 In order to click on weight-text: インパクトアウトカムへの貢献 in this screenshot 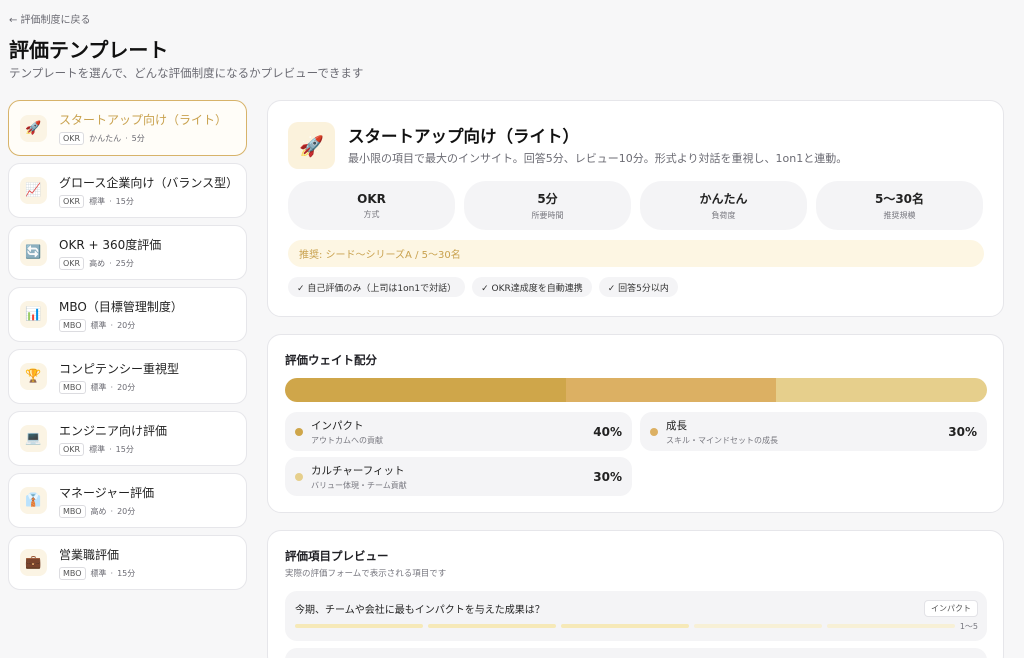, I will do `click(452, 432)`.